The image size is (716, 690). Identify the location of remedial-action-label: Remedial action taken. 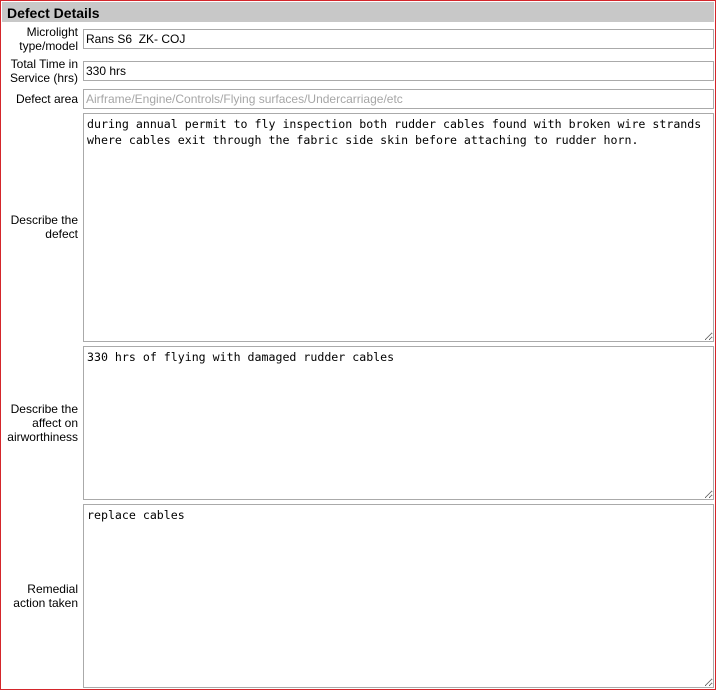
(45, 596).